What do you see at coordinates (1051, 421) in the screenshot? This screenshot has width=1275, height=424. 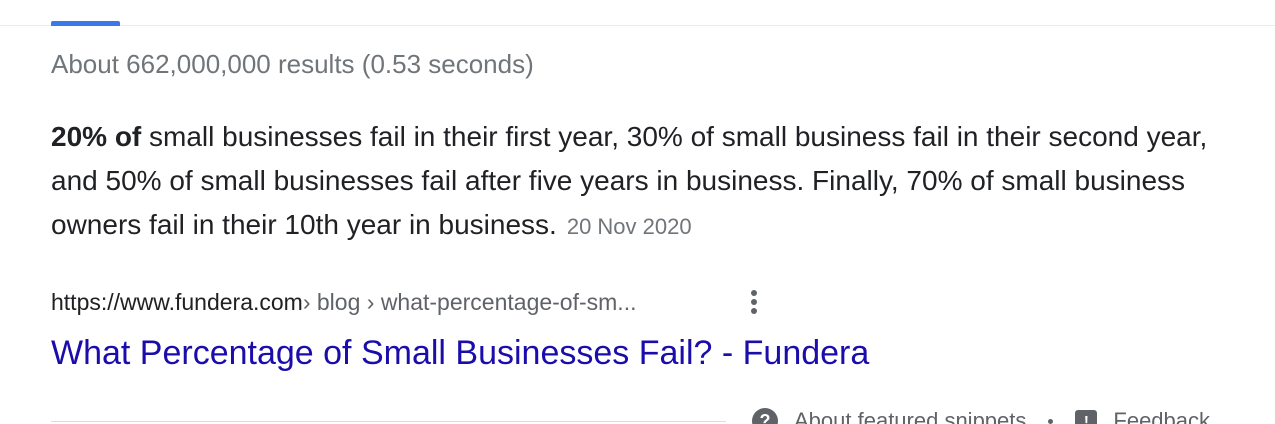 I see `separator-dot` at bounding box center [1051, 421].